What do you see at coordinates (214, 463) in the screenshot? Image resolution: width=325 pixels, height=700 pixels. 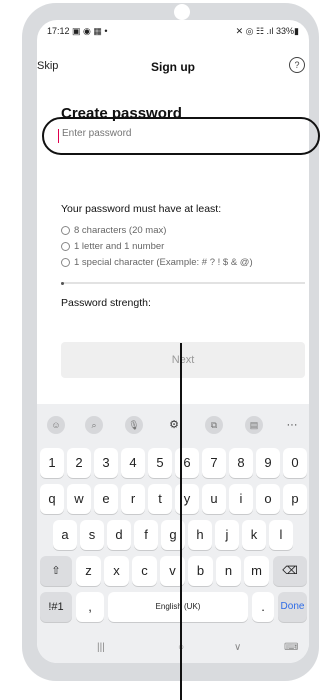 I see `key-7: 7` at bounding box center [214, 463].